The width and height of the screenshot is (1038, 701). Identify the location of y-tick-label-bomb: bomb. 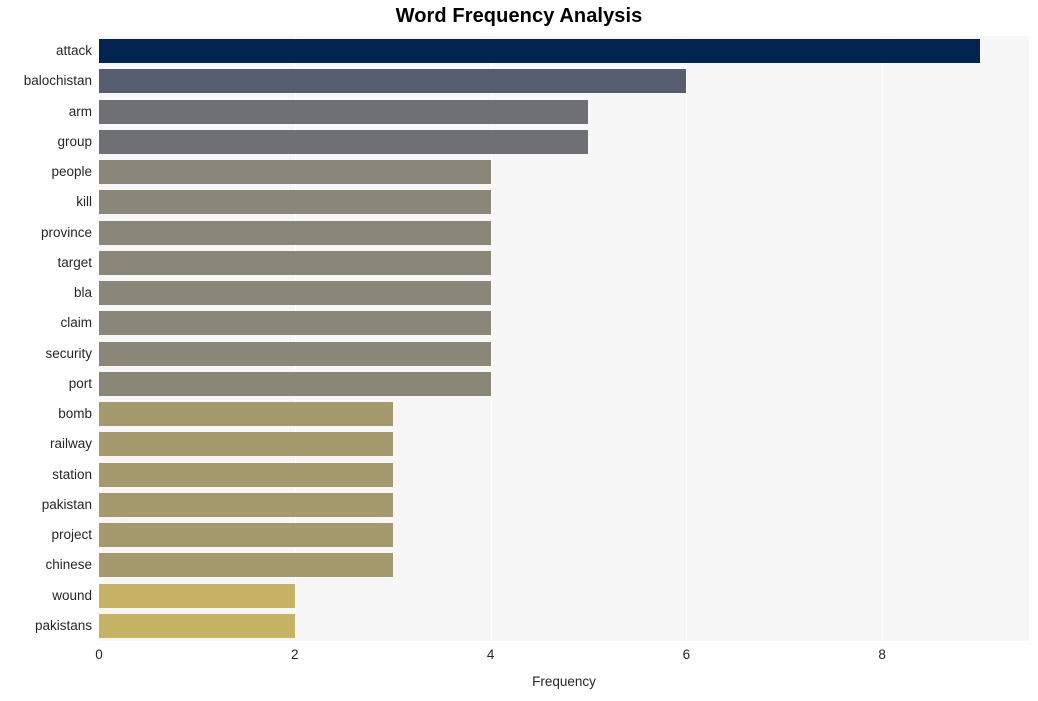
(75, 414).